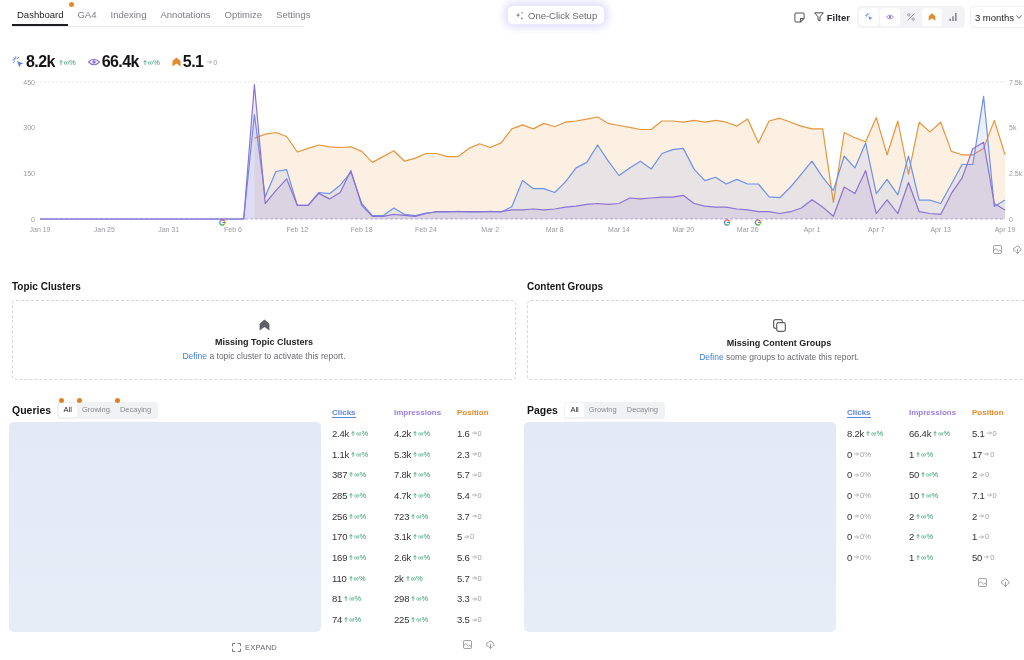 The width and height of the screenshot is (1024, 660). What do you see at coordinates (47, 287) in the screenshot?
I see `section-title: Topic Clusters` at bounding box center [47, 287].